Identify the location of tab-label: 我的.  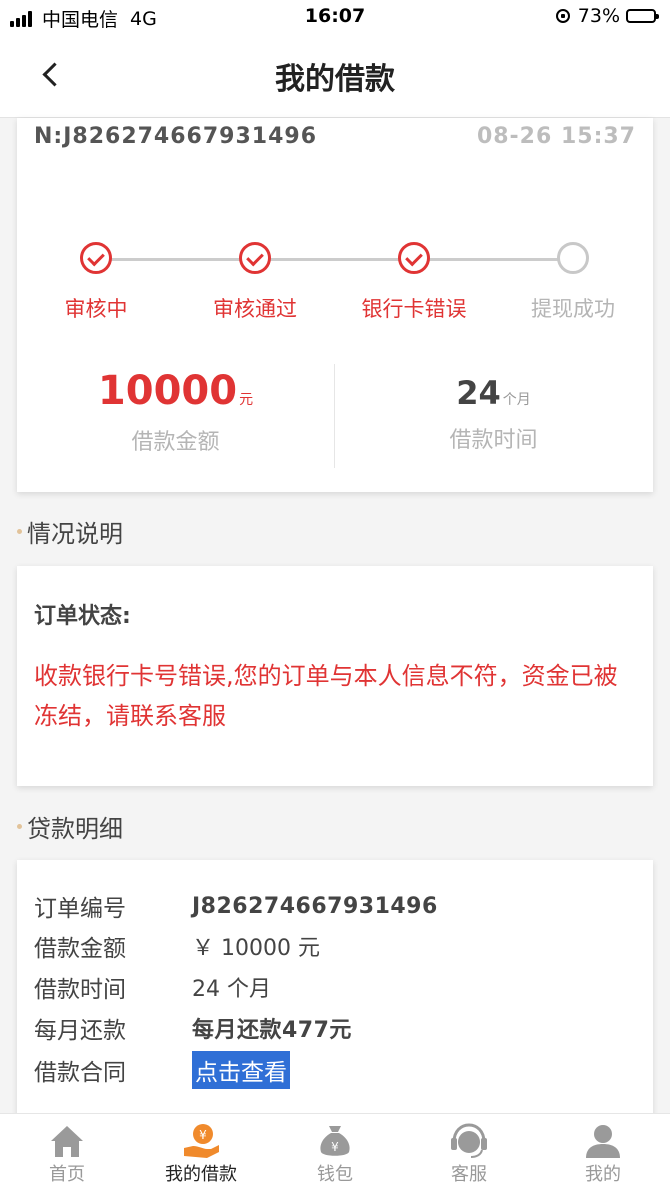
(603, 1174).